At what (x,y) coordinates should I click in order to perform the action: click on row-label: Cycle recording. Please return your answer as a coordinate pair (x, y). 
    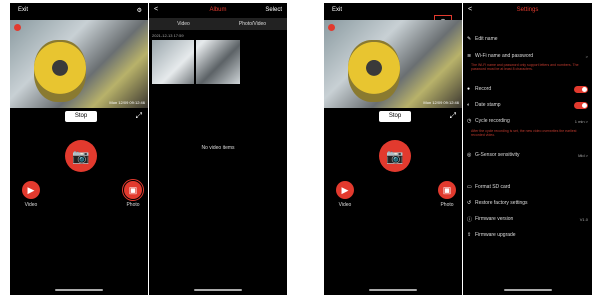
    Looking at the image, I should click on (492, 121).